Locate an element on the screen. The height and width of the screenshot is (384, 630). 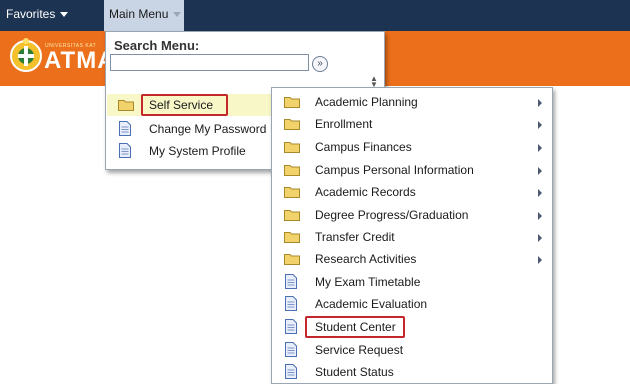
submenu-item-academic-records: Academic Records is located at coordinates (412, 192).